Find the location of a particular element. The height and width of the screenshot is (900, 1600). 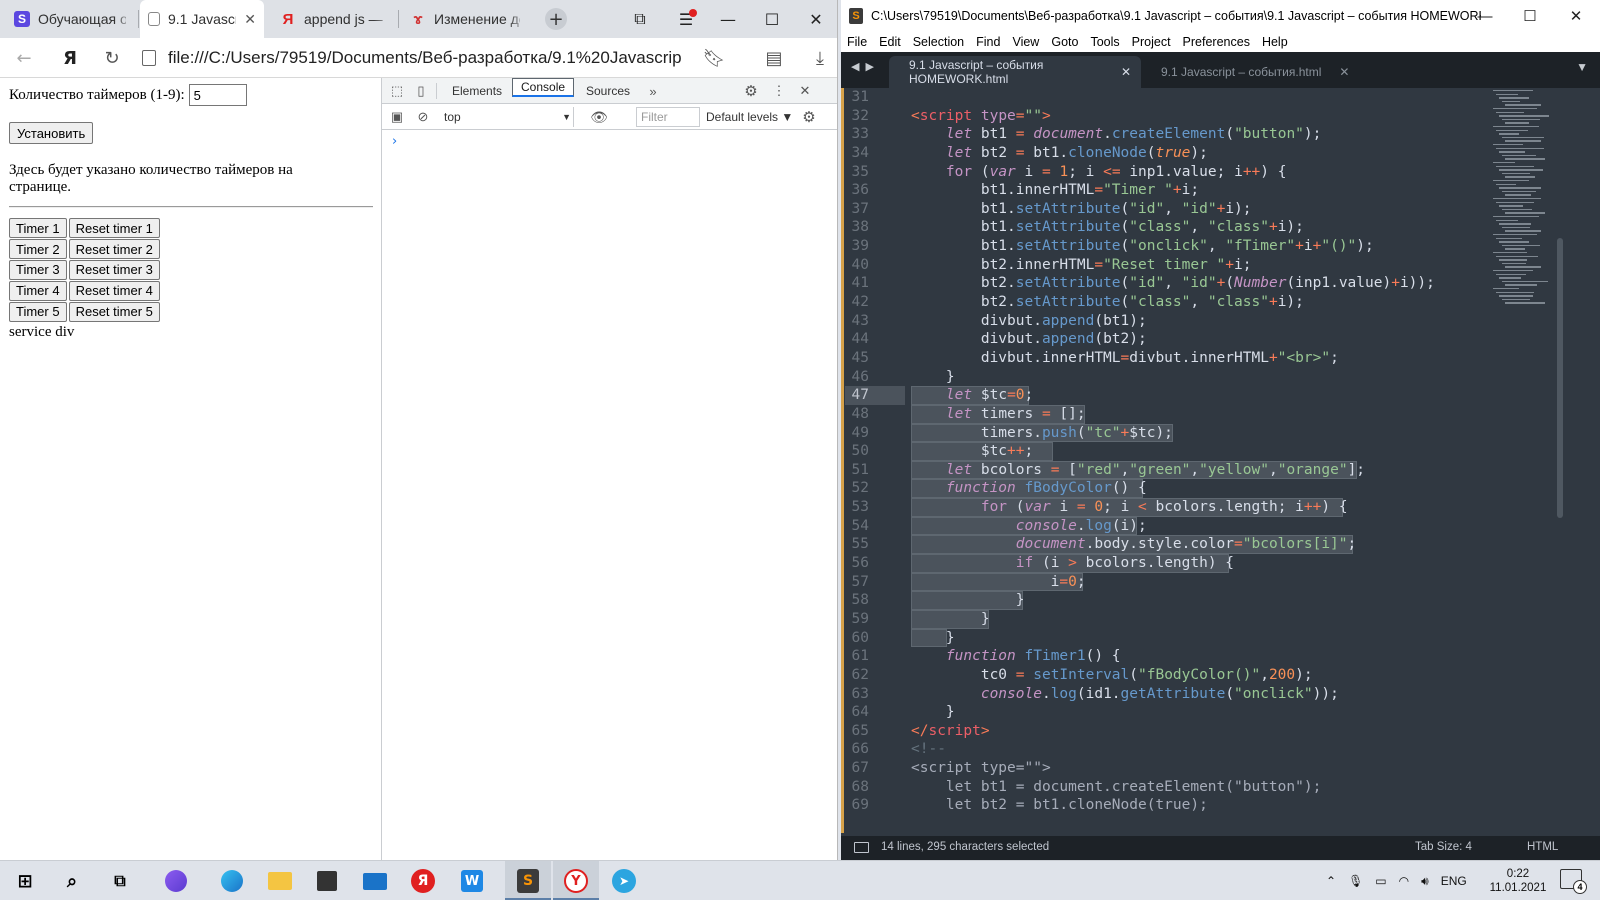

site-icon: ɤ is located at coordinates (418, 19).